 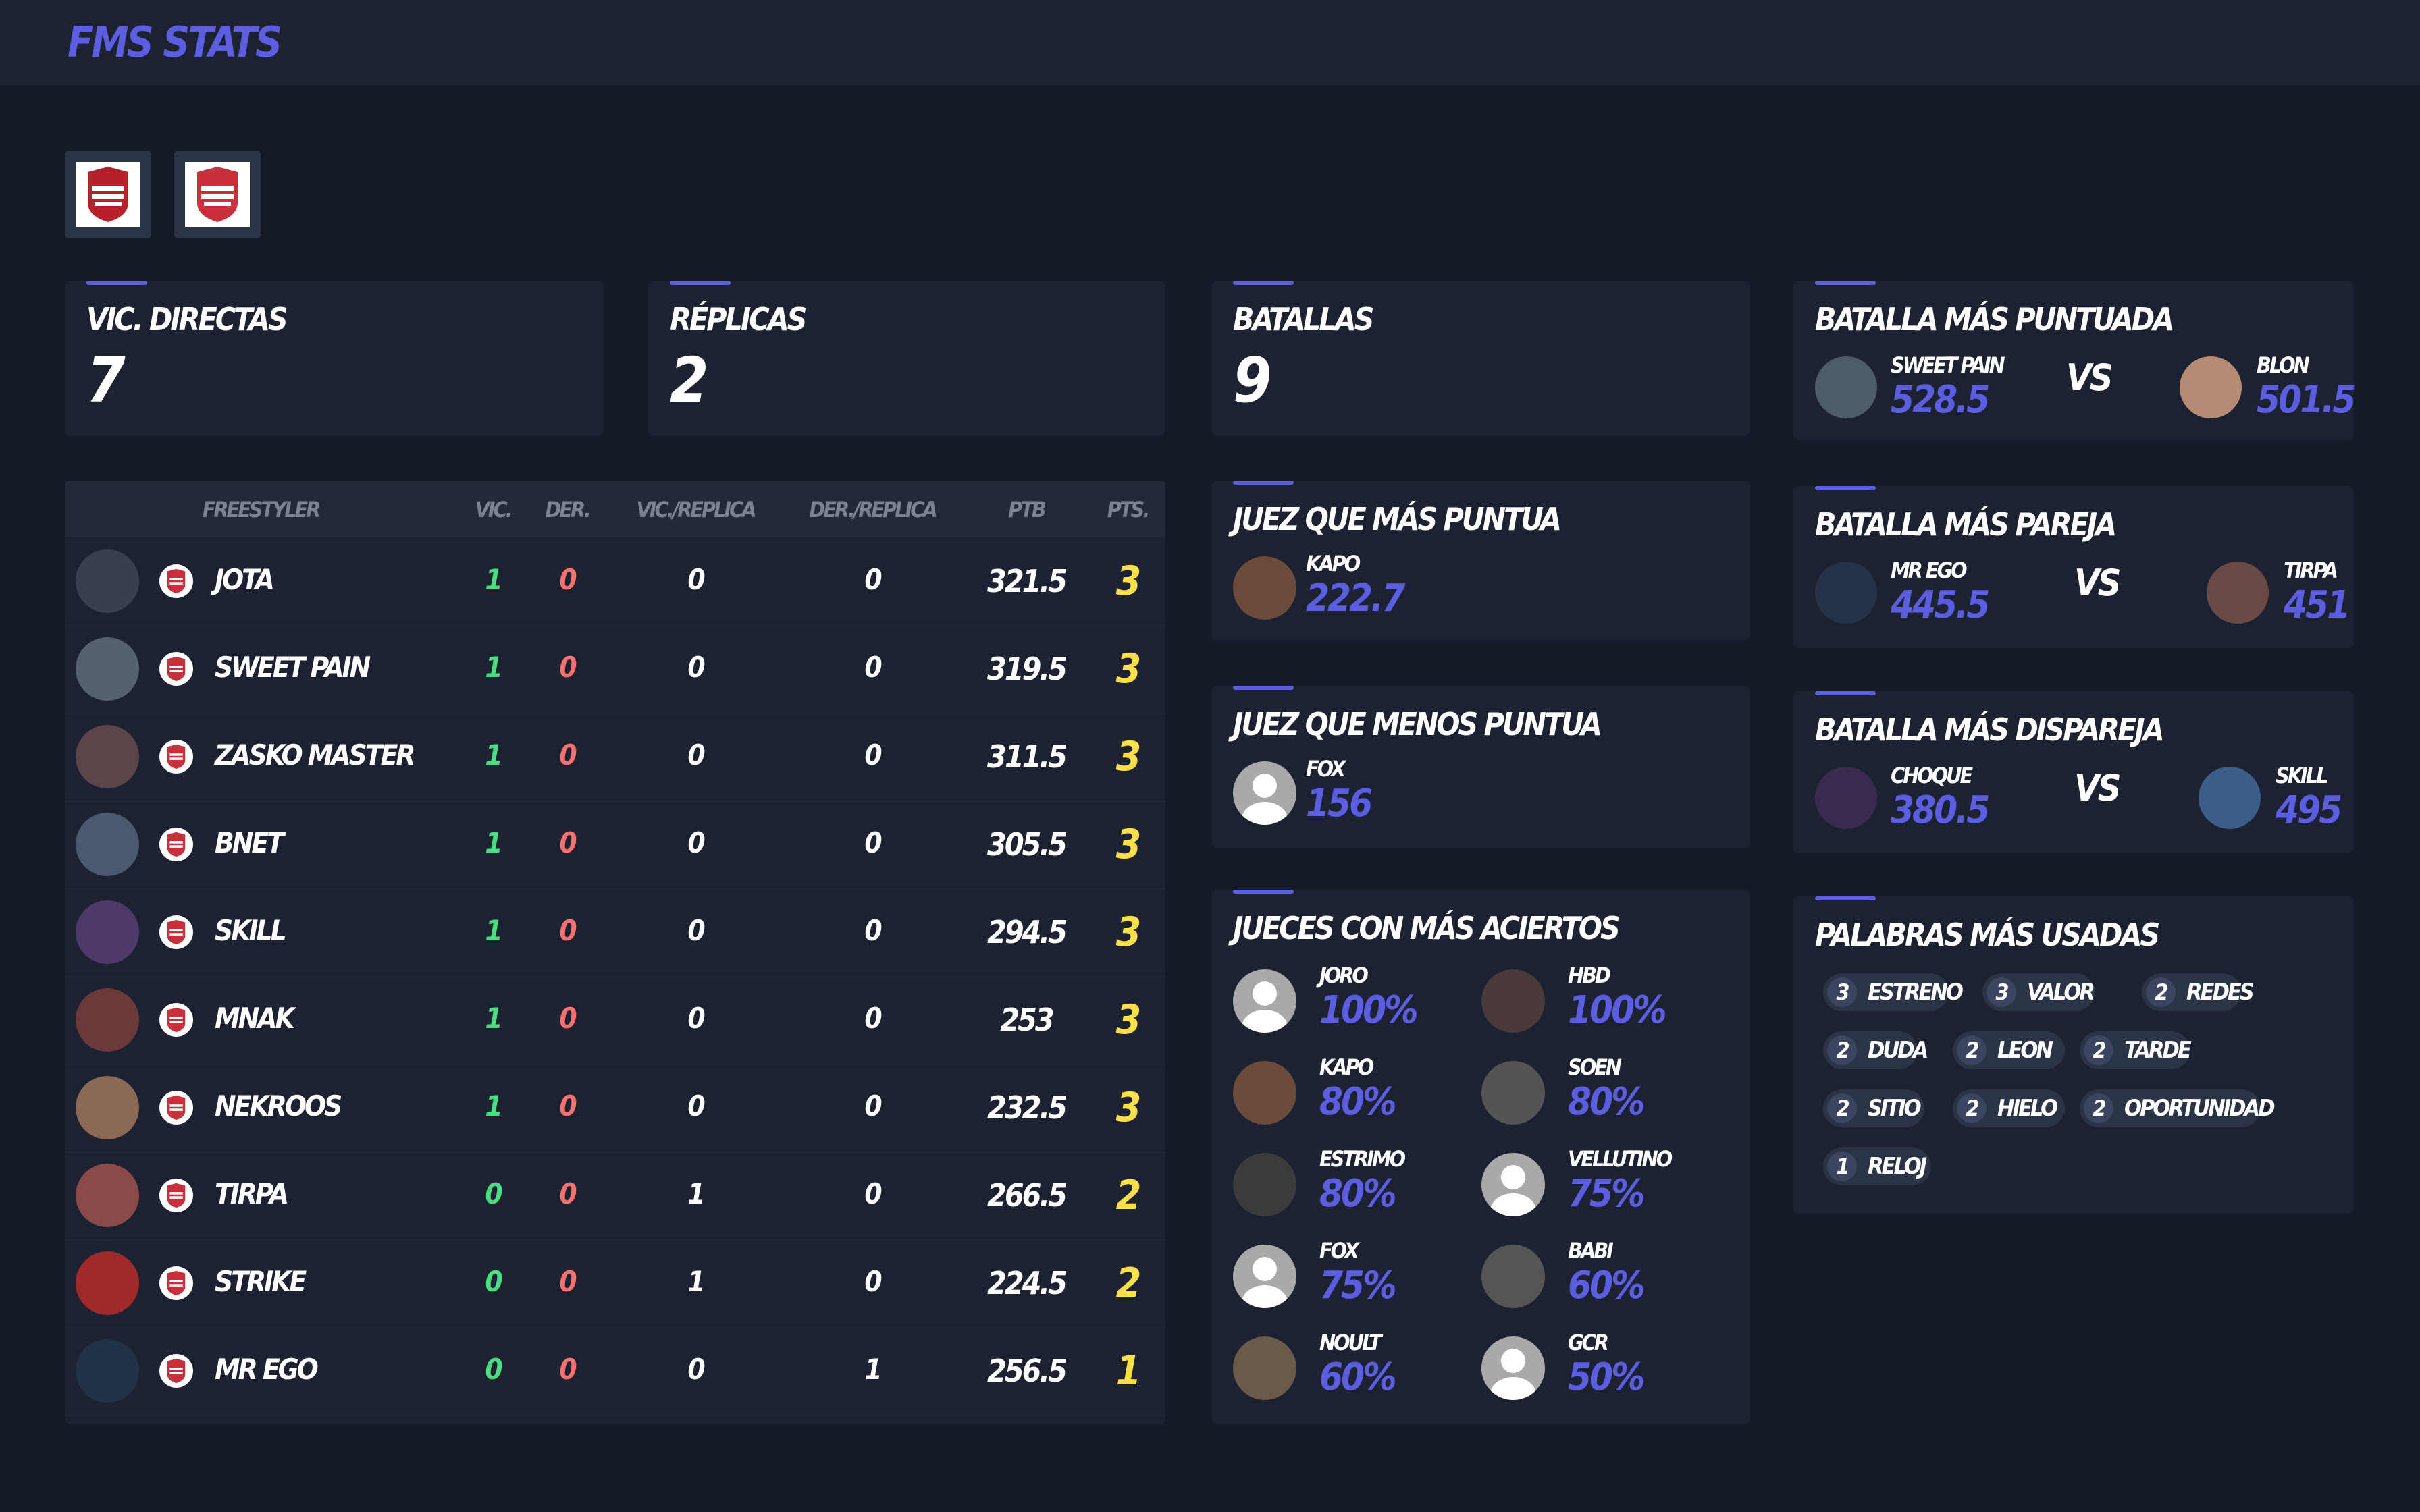 I want to click on app-title: FMS STATS, so click(x=175, y=42).